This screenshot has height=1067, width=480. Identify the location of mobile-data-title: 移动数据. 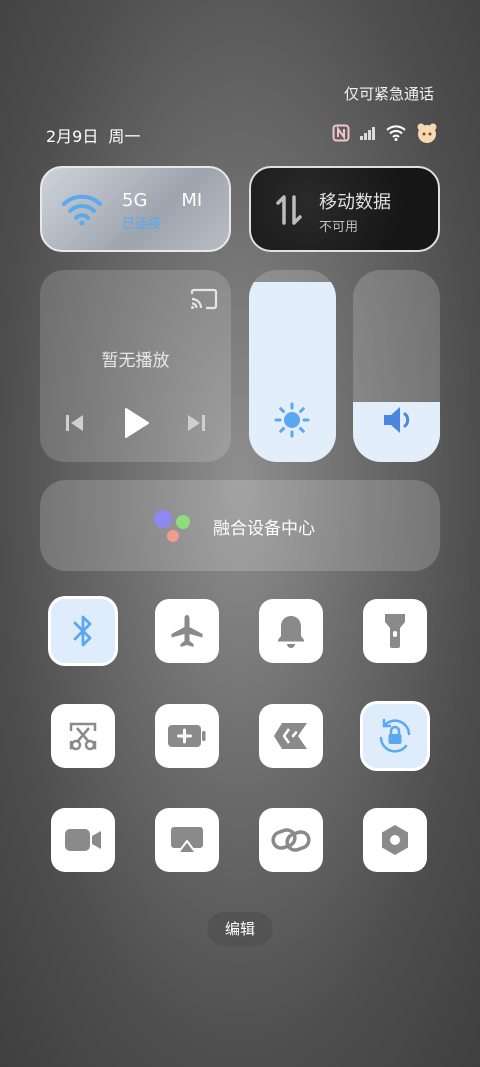
(355, 202).